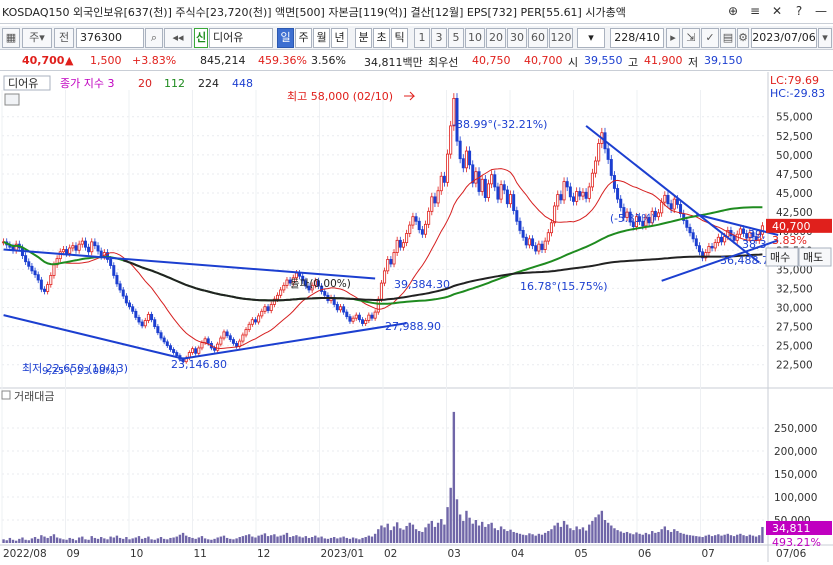 This screenshot has height=565, width=833. Describe the element at coordinates (64, 38) in the screenshot. I see `prev-button: 전` at that location.